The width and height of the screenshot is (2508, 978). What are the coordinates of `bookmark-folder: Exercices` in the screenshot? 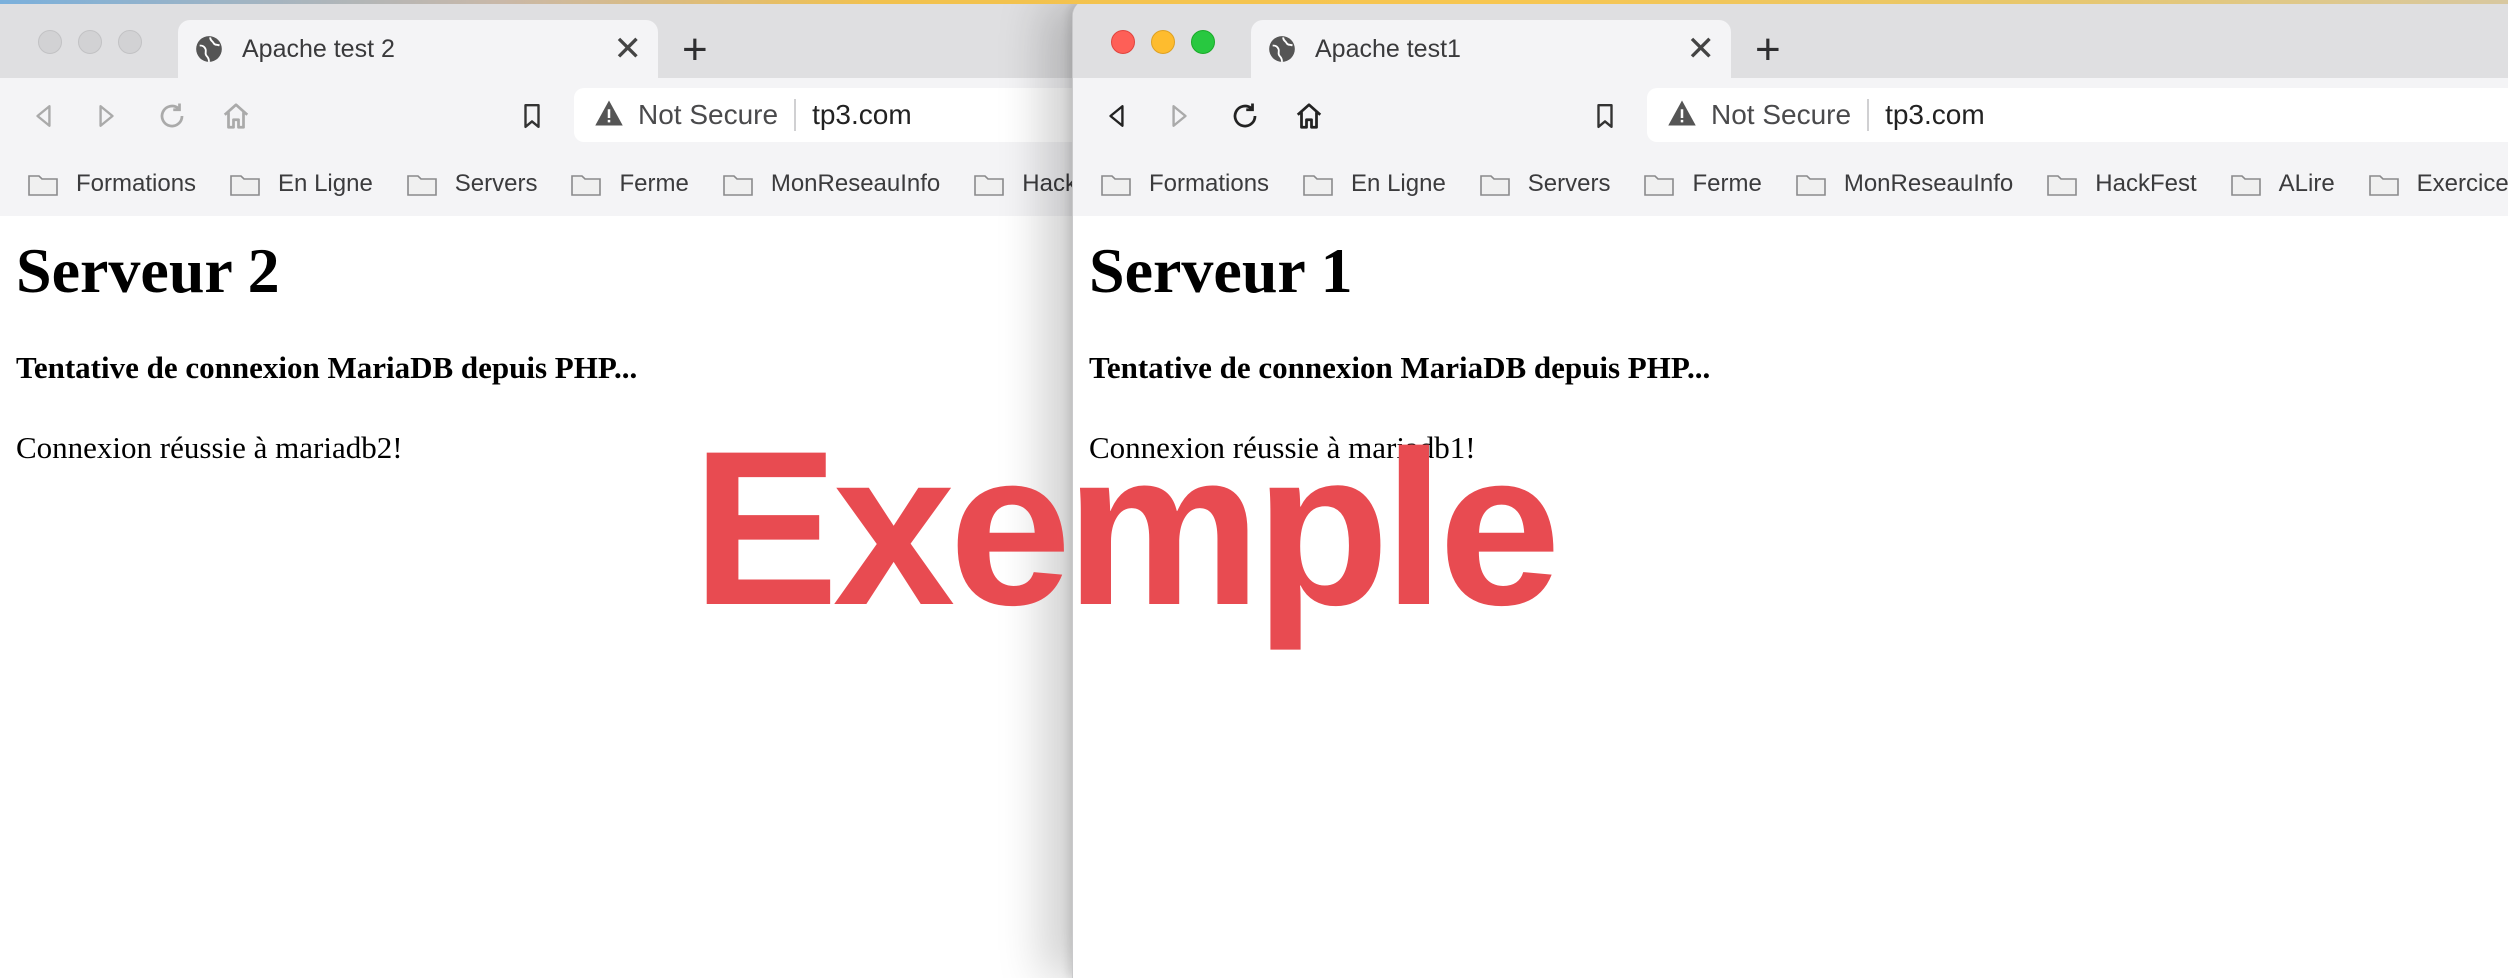 It's located at (2438, 184).